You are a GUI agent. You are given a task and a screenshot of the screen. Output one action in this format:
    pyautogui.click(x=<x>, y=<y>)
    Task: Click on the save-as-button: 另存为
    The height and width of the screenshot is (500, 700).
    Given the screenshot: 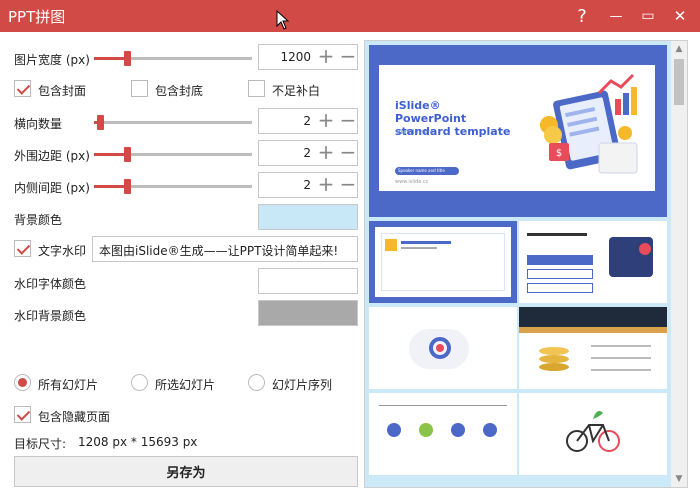 What is the action you would take?
    pyautogui.click(x=186, y=471)
    